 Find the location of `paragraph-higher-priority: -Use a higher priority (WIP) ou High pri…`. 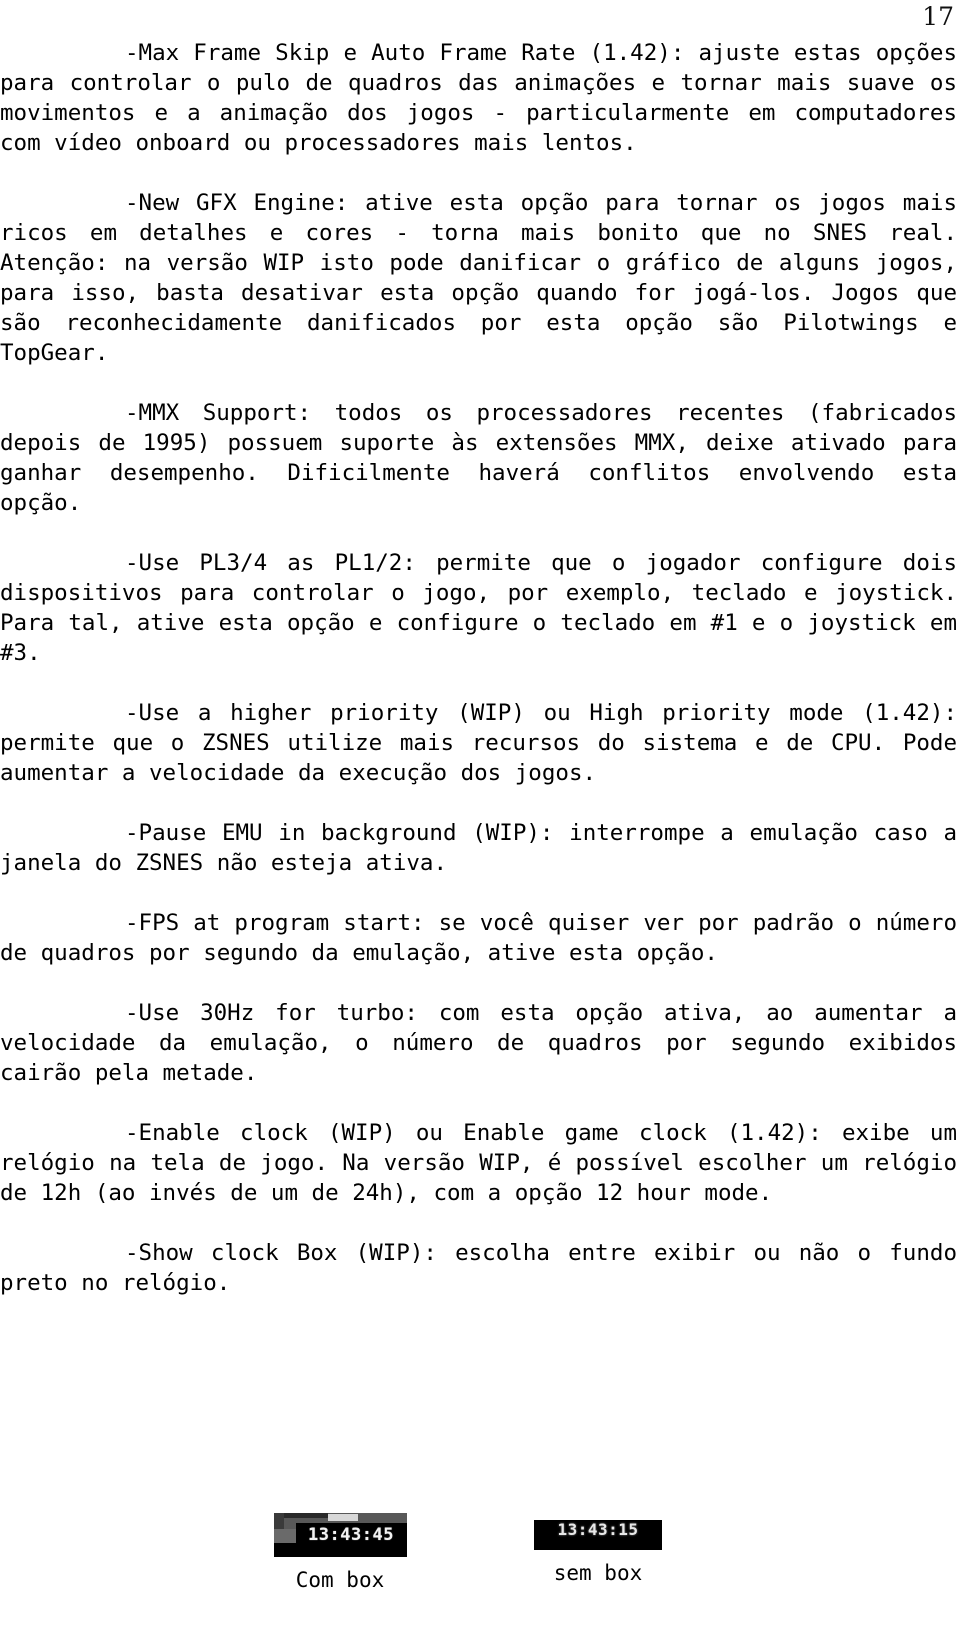

paragraph-higher-priority: -Use a higher priority (WIP) ou High pri… is located at coordinates (478, 743).